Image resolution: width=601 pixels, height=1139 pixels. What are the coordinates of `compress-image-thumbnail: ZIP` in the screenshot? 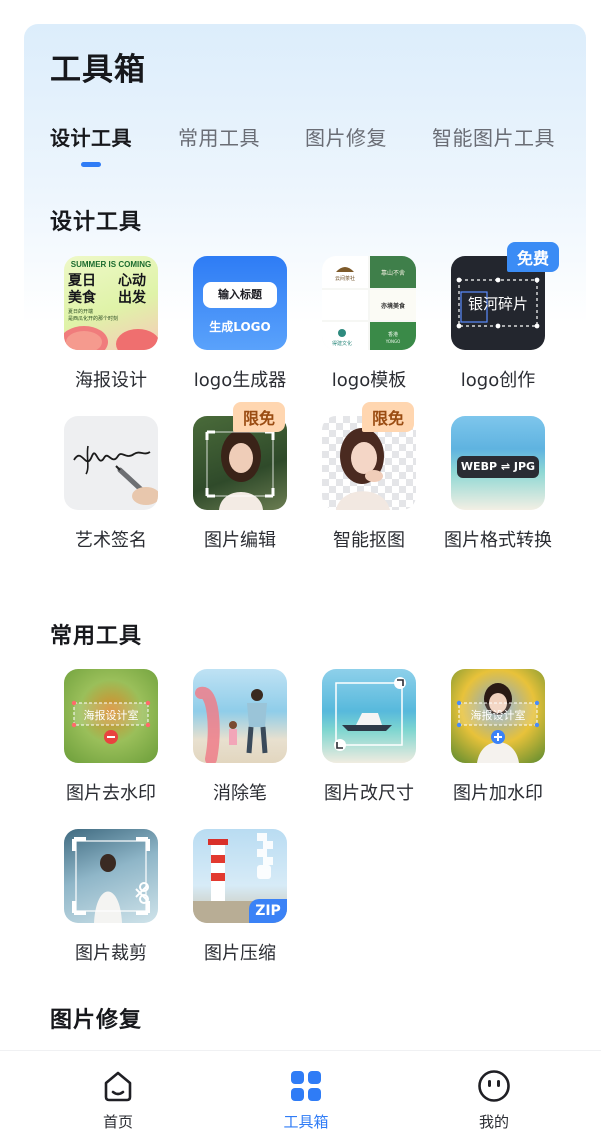 It's located at (240, 876).